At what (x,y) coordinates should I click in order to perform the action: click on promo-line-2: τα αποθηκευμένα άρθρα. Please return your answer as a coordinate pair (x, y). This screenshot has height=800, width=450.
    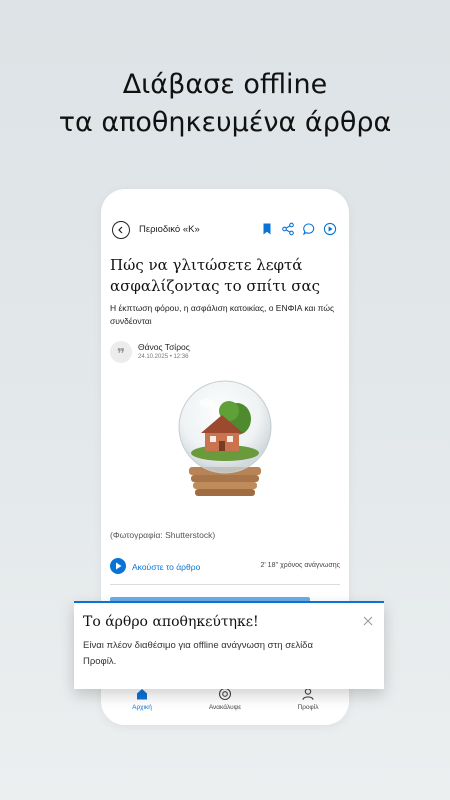
    Looking at the image, I should click on (225, 122).